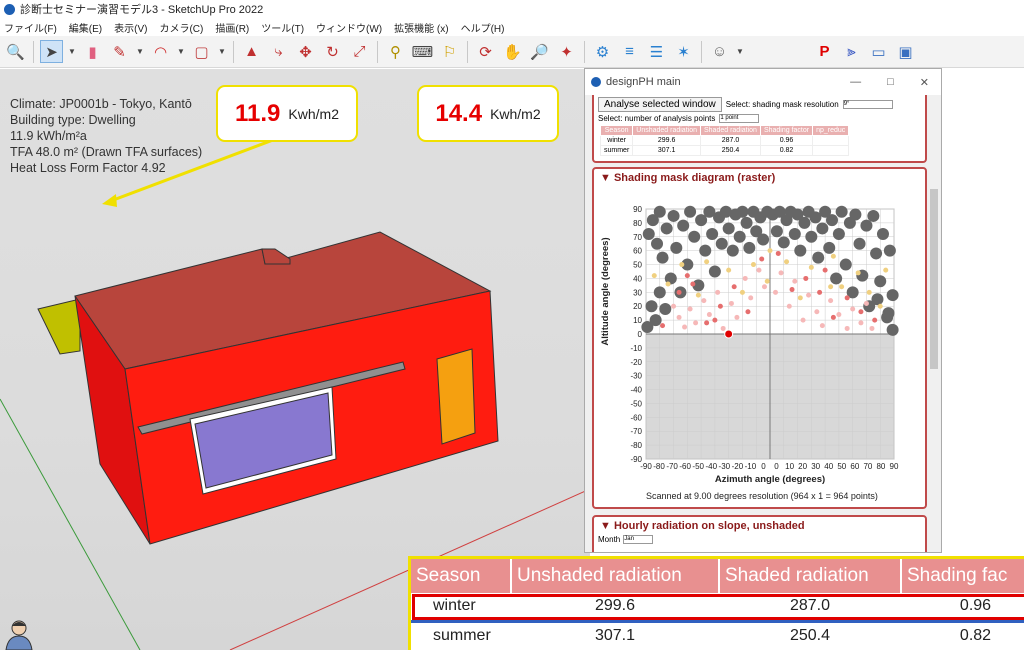  Describe the element at coordinates (616, 140) in the screenshot. I see `cell: winter` at that location.